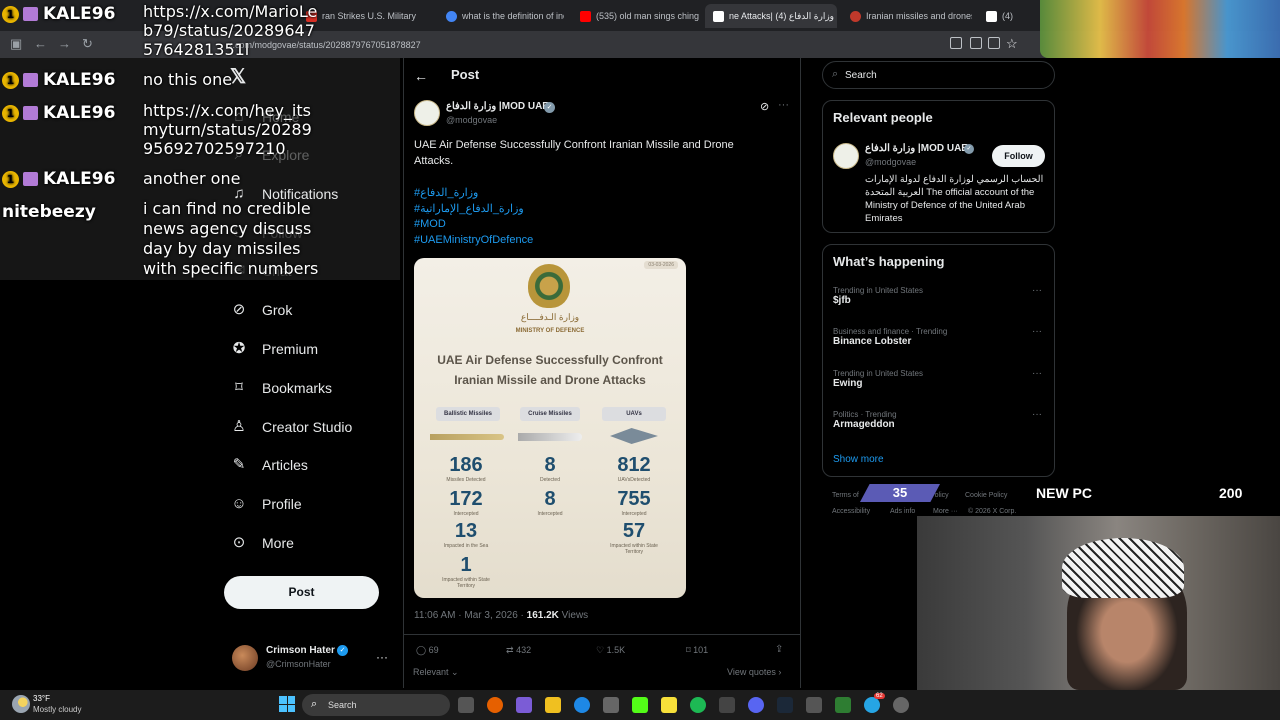 This screenshot has width=1280, height=720. I want to click on like-button: ♡ 1.5K, so click(610, 650).